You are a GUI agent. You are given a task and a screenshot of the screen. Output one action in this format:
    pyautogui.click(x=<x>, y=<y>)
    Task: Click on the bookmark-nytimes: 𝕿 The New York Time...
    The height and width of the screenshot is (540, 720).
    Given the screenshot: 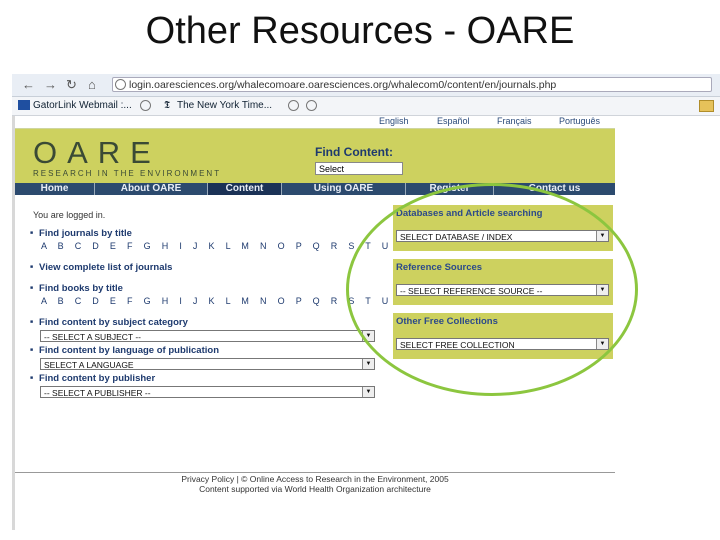 What is the action you would take?
    pyautogui.click(x=218, y=105)
    